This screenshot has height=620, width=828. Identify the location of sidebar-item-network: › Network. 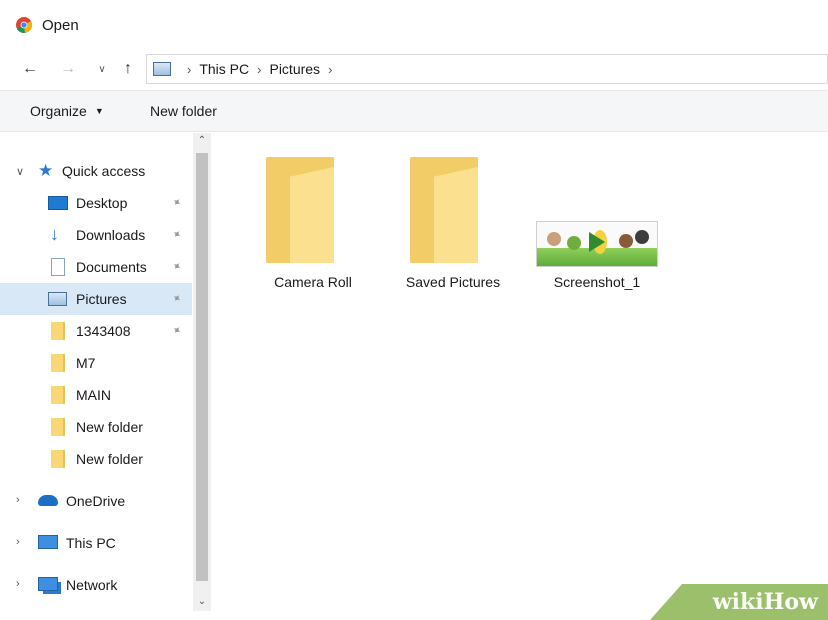
(96, 585).